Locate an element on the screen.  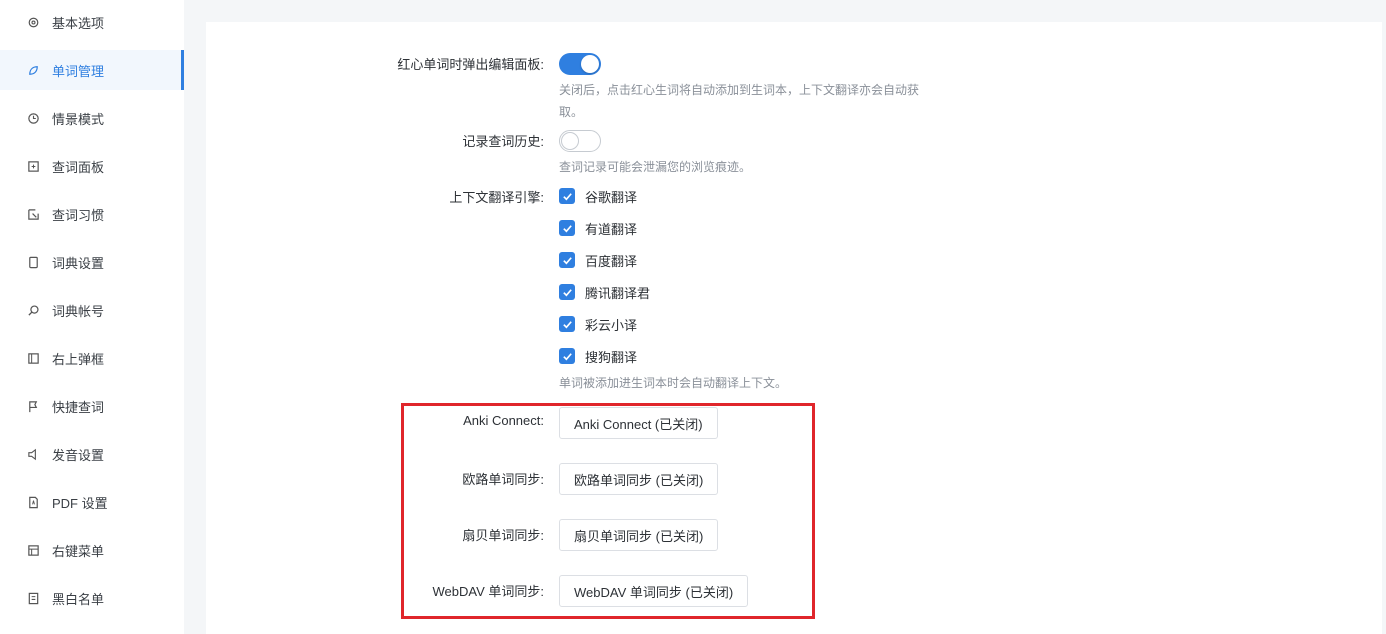
book-icon is located at coordinates (33, 262).